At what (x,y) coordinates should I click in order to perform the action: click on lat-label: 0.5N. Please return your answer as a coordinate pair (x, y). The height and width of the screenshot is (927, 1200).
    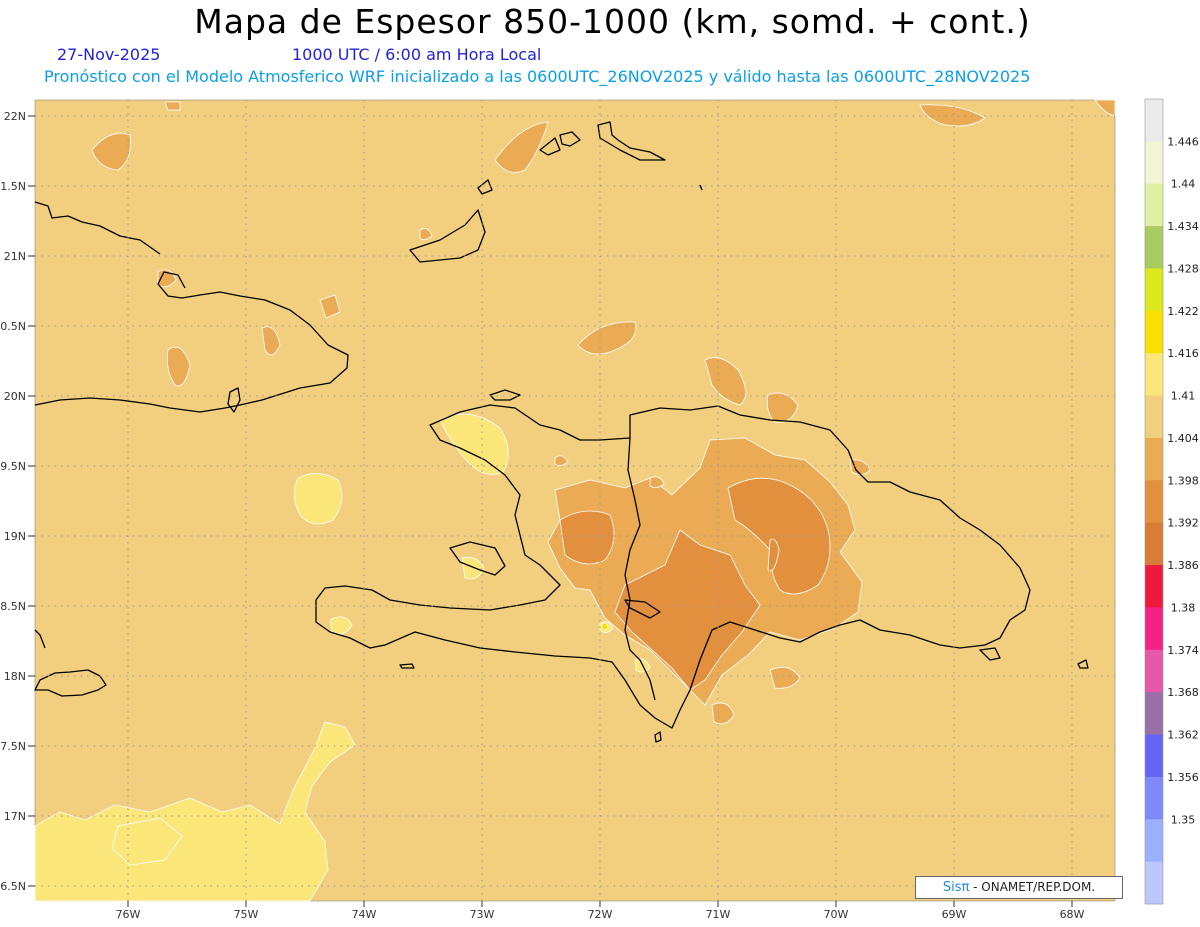
    Looking at the image, I should click on (13, 326).